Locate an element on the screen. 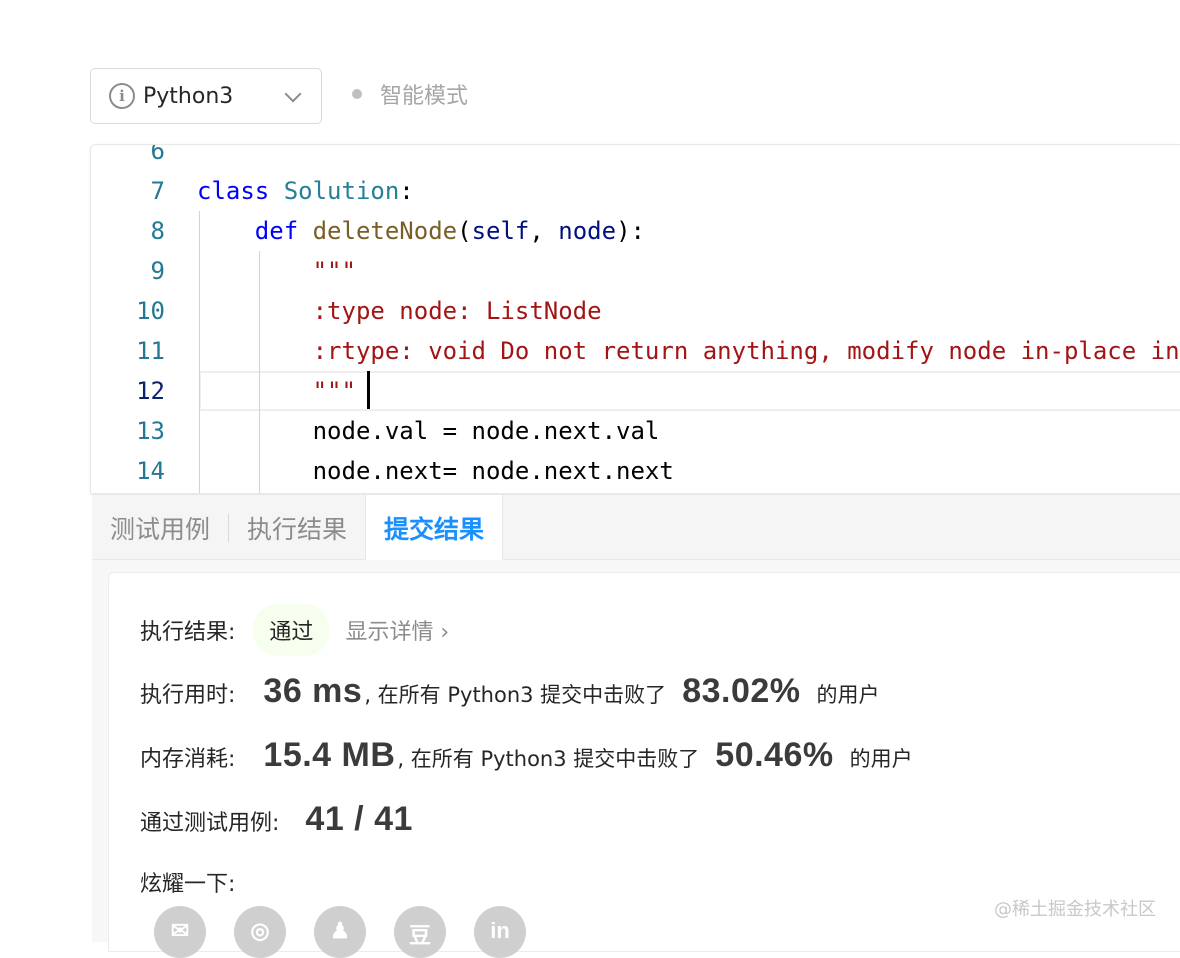 The width and height of the screenshot is (1180, 958). memory-text: , 在所有 Python3 提交中击败了 is located at coordinates (548, 759).